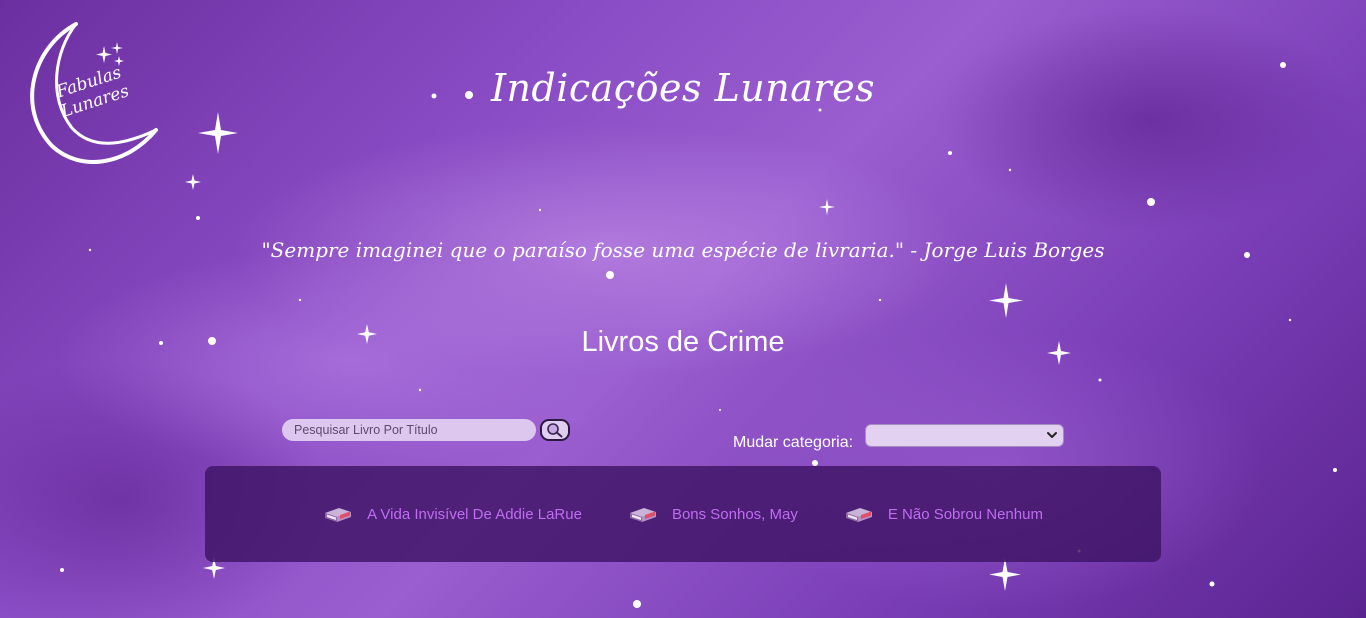 This screenshot has width=1366, height=618. What do you see at coordinates (793, 442) in the screenshot?
I see `category-select-label: Mudar categoria:` at bounding box center [793, 442].